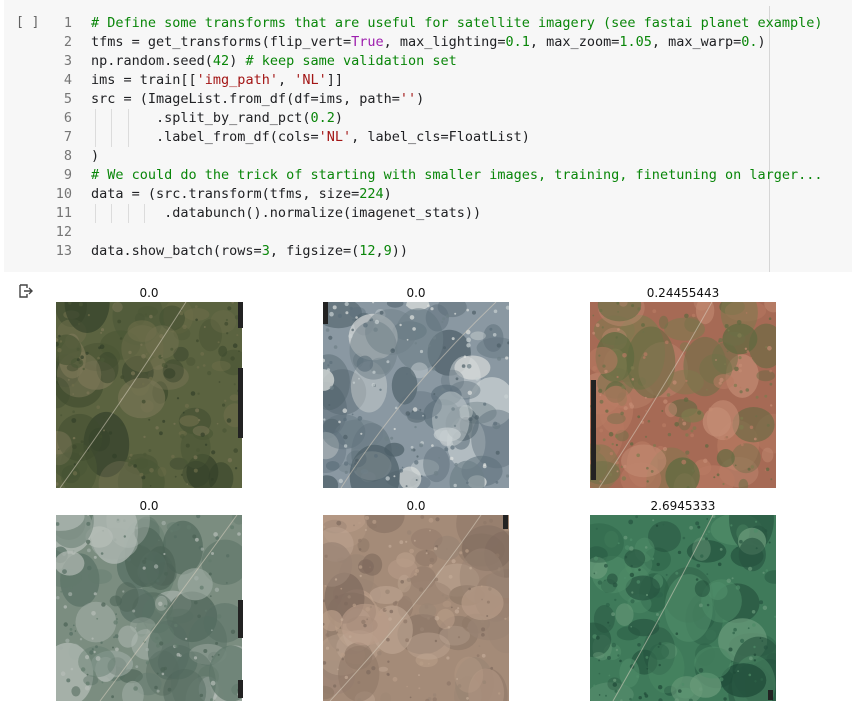  I want to click on code-line: 10 data = (src.transform(tfms, size=224), so click(428, 194).